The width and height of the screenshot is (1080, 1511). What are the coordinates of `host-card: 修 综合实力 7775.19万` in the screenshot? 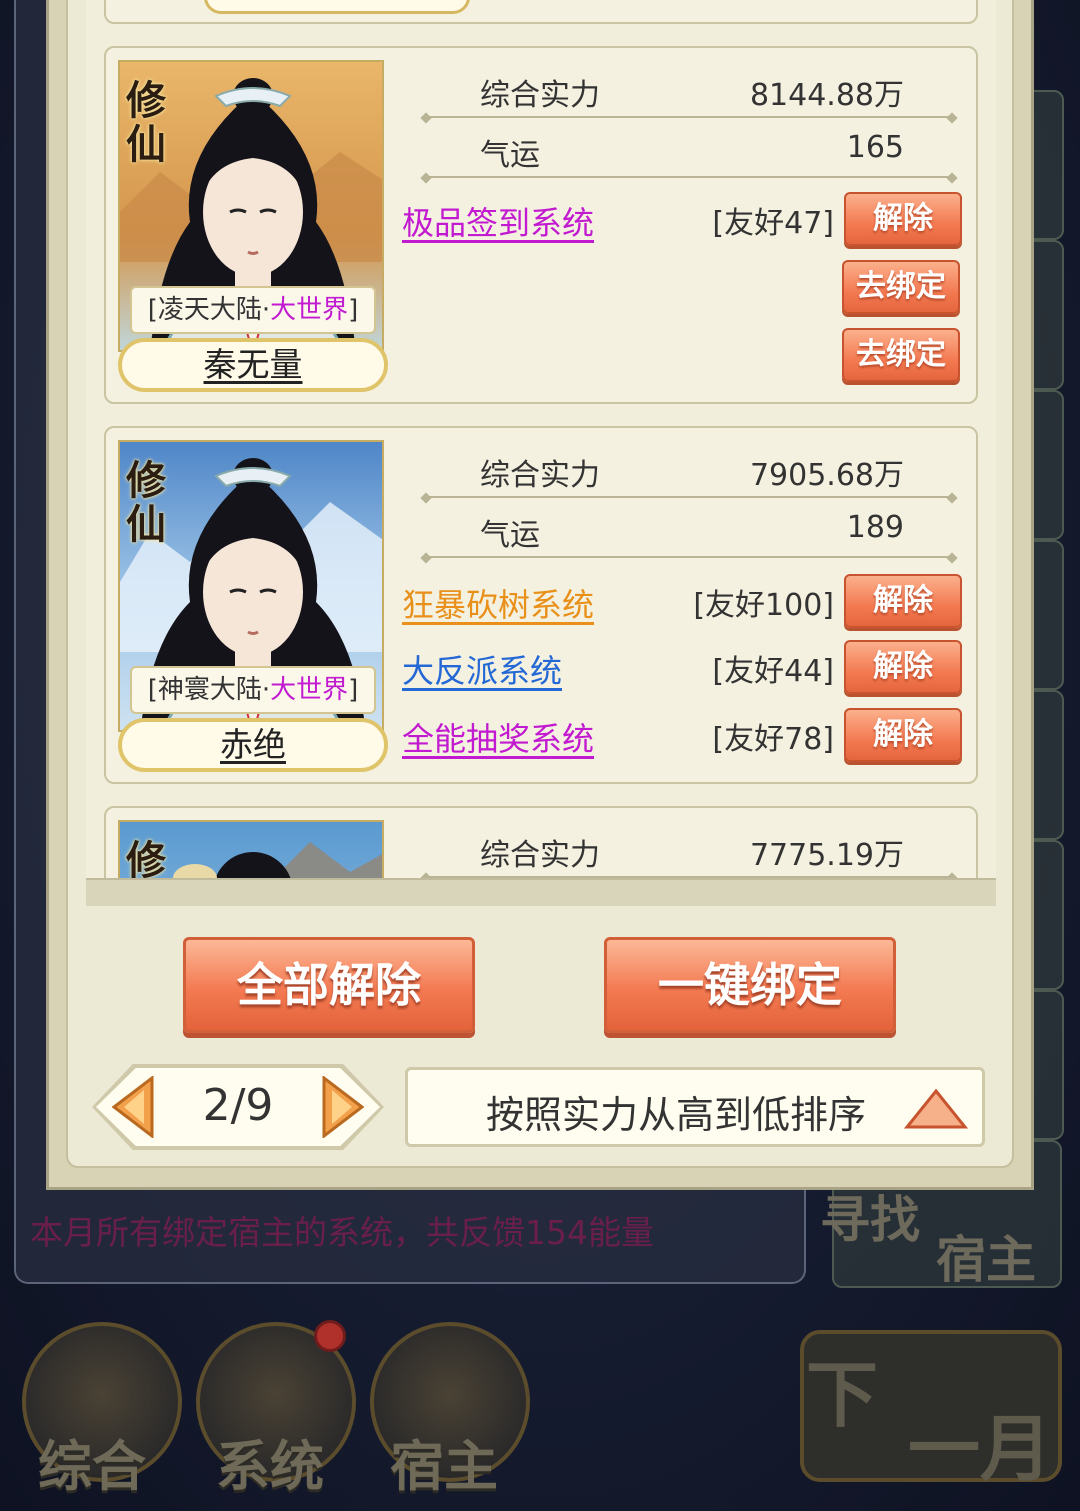 It's located at (541, 856).